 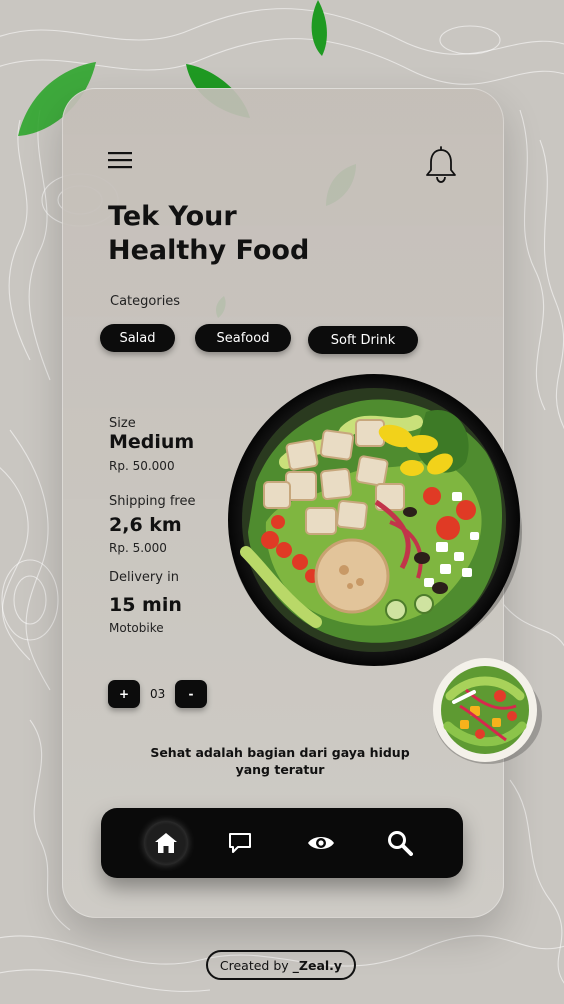 What do you see at coordinates (243, 338) in the screenshot?
I see `category-chip-seafood: Seafood` at bounding box center [243, 338].